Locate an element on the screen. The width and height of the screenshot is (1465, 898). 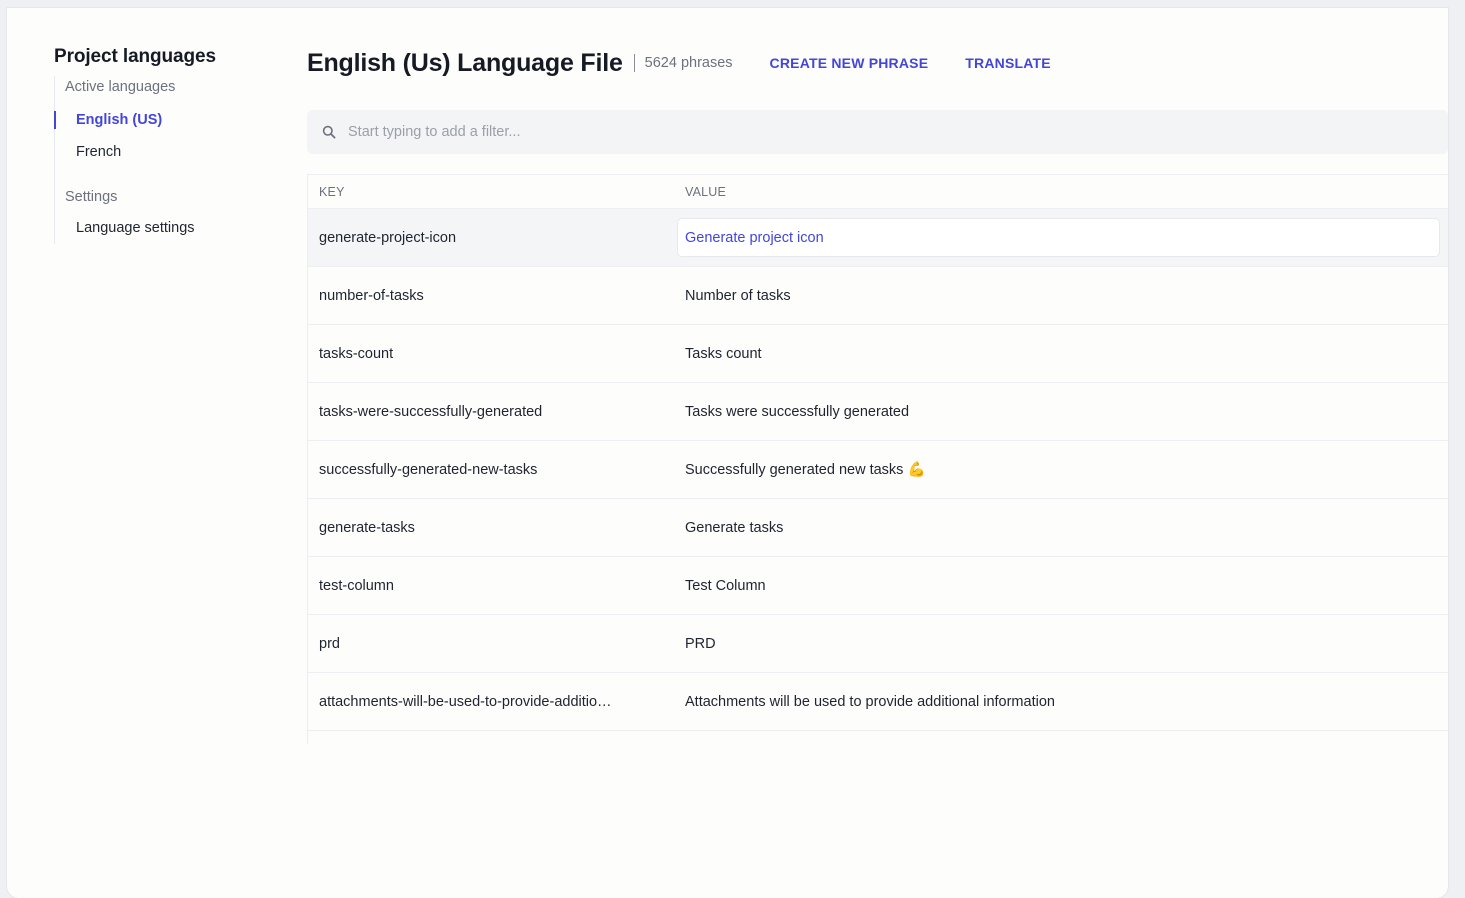
table-row: prd PRD is located at coordinates (878, 643).